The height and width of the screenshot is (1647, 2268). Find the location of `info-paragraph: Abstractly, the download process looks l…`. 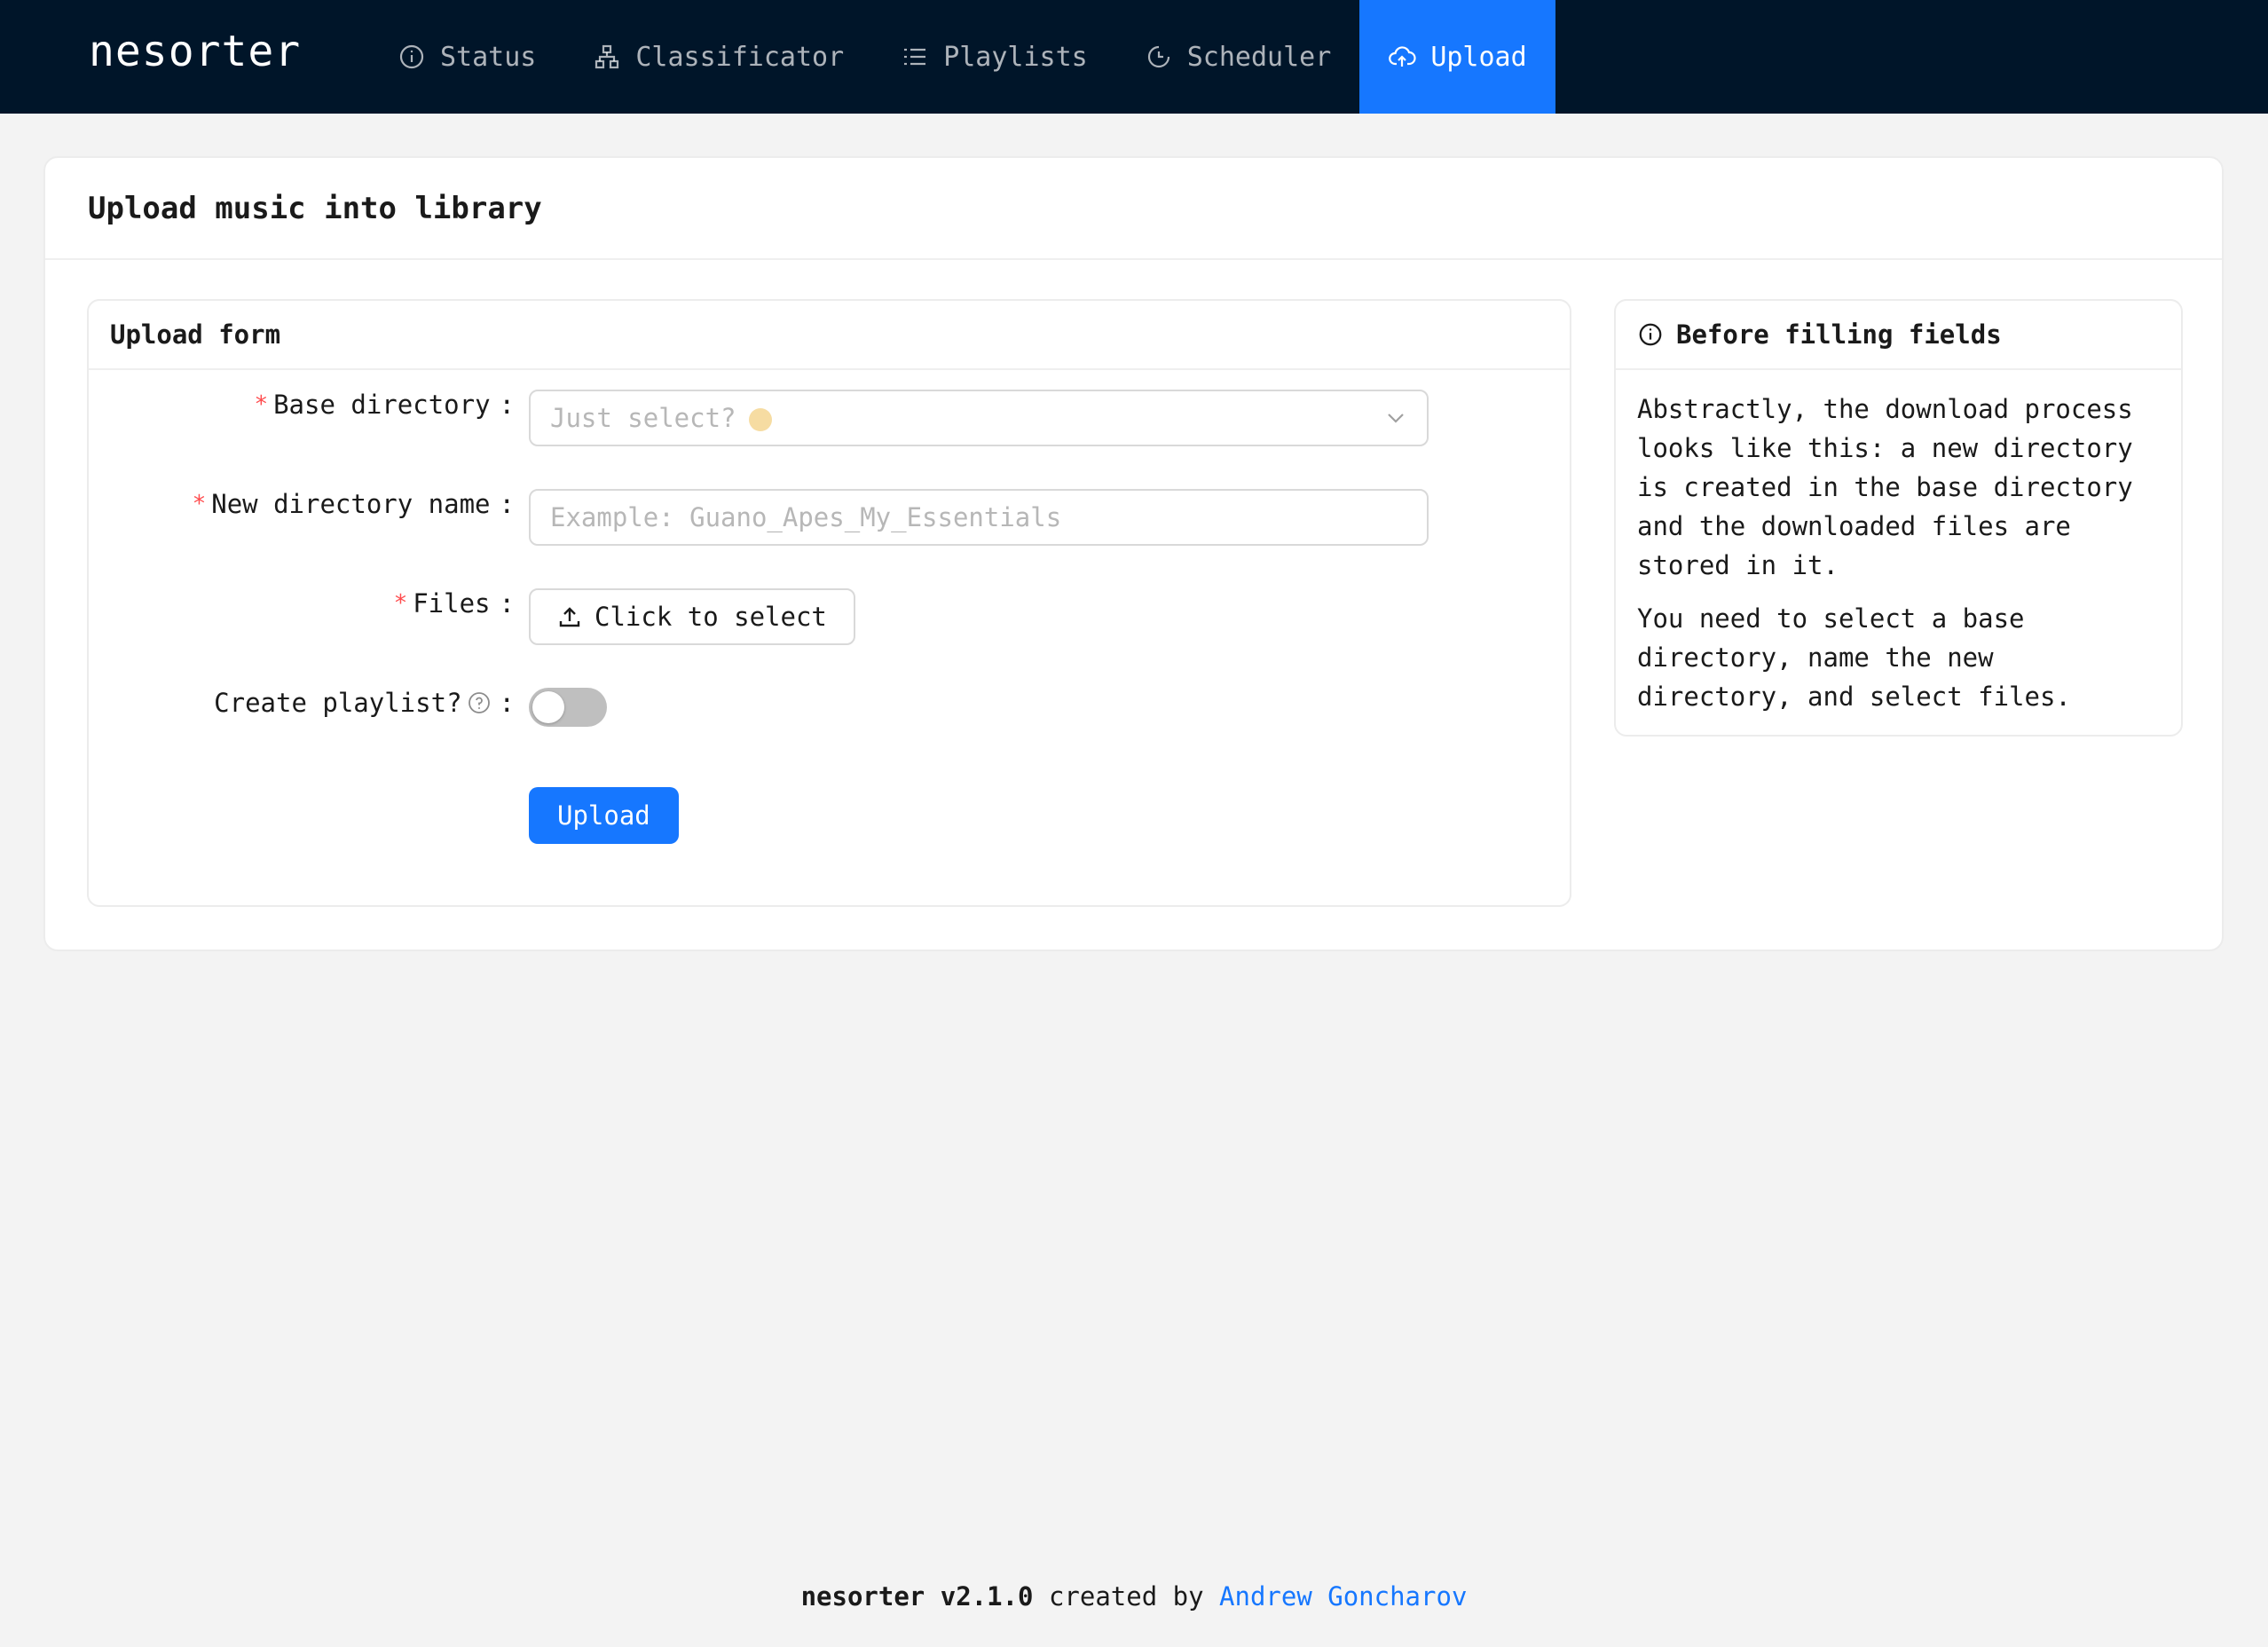

info-paragraph: Abstractly, the download process looks l… is located at coordinates (1885, 487).